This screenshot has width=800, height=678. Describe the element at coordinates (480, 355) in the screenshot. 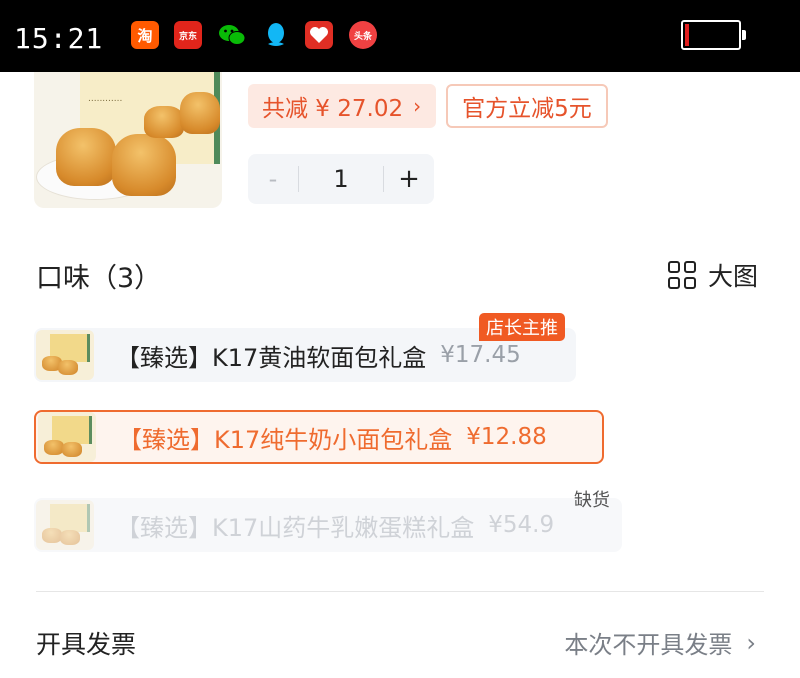

I see `option-price: ¥17.45` at that location.